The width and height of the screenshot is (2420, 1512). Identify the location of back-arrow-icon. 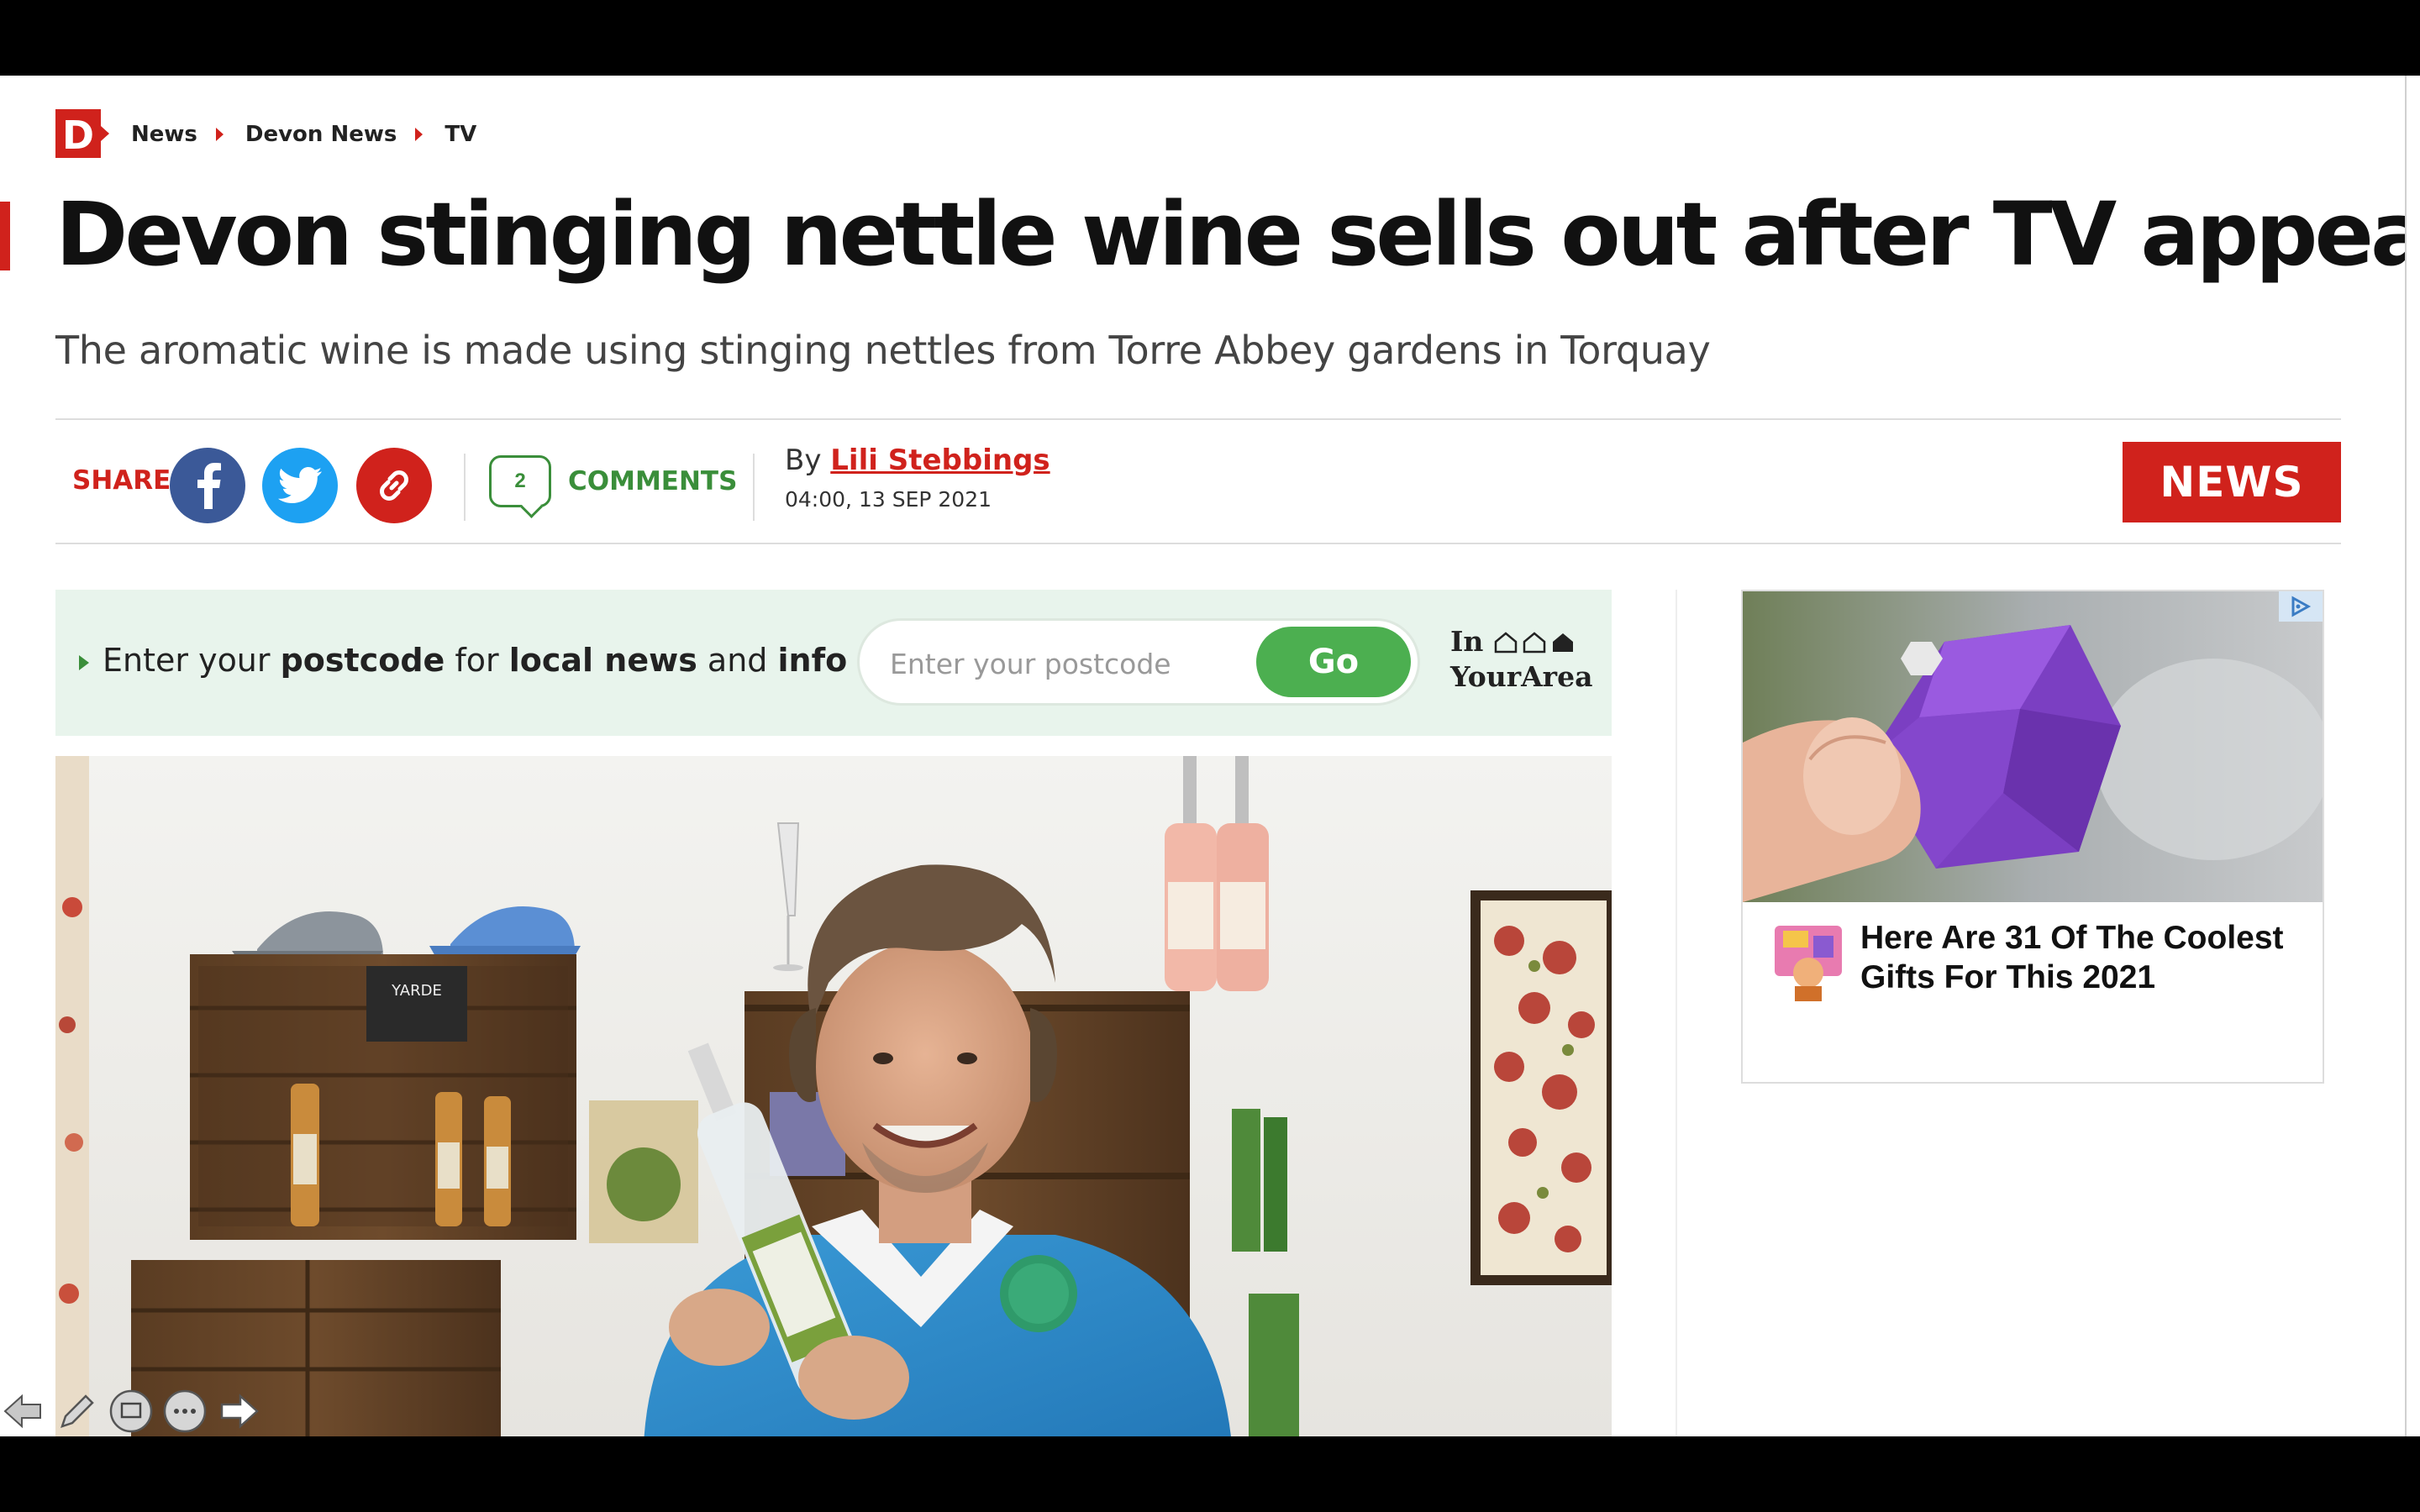
(23, 1411).